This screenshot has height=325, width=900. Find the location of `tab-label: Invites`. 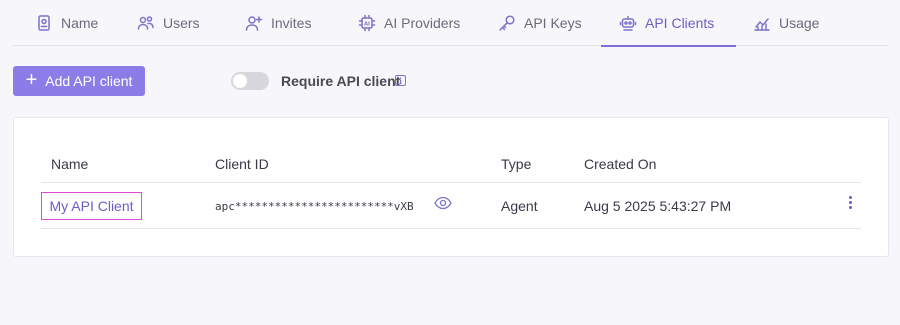

tab-label: Invites is located at coordinates (291, 23).